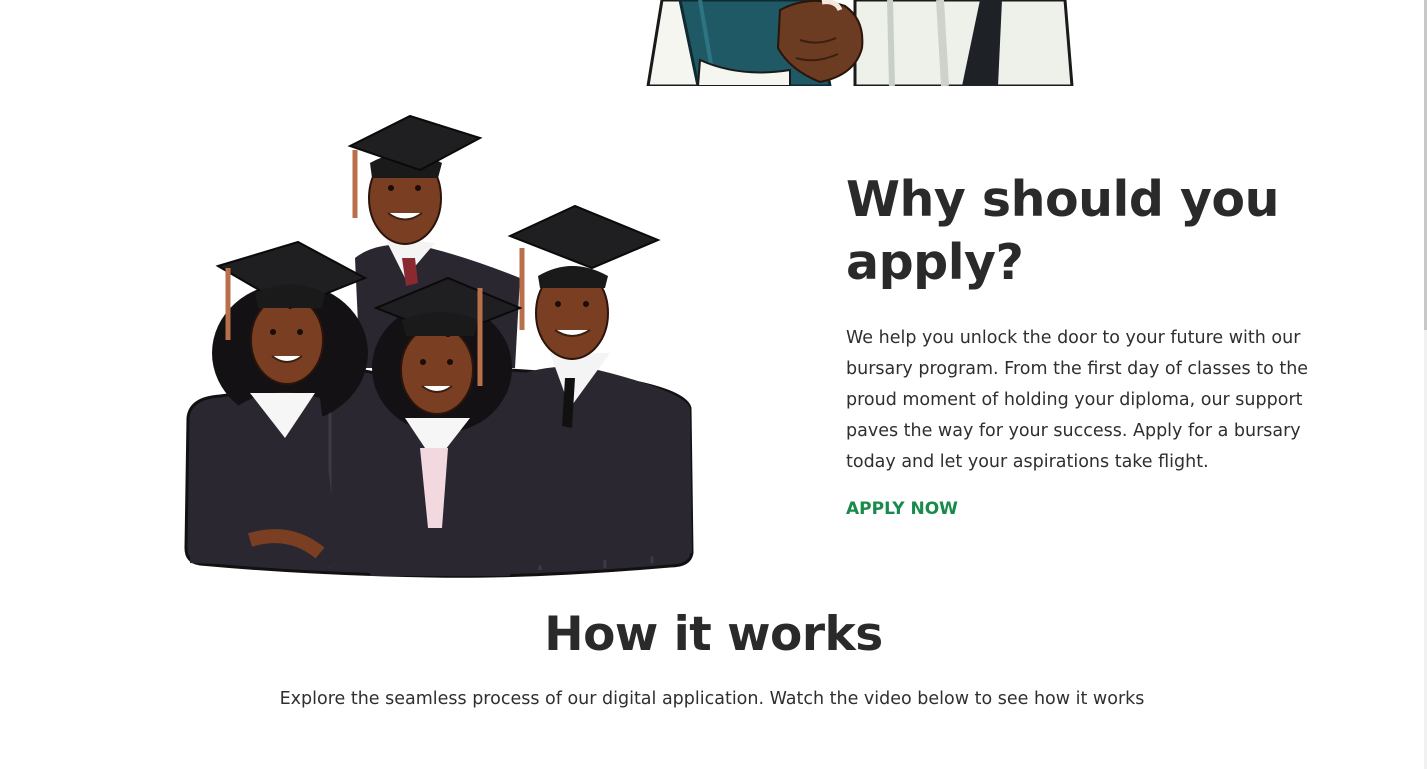  I want to click on how-it-works-heading: How it works, so click(713, 634).